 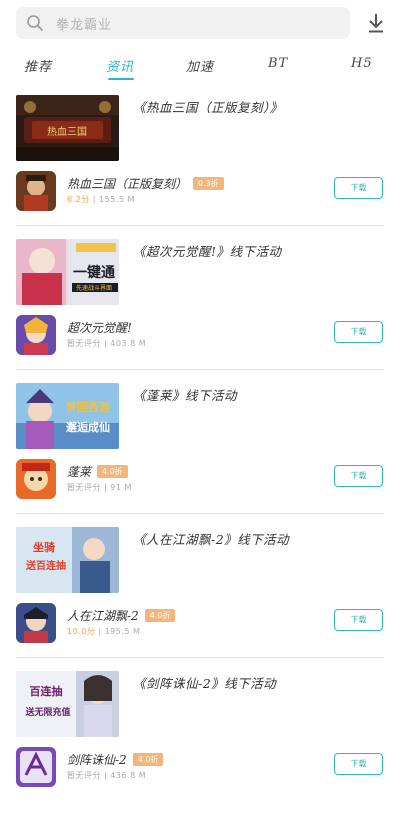 What do you see at coordinates (36, 767) in the screenshot?
I see `game-icon-jianzhenzhuxian` at bounding box center [36, 767].